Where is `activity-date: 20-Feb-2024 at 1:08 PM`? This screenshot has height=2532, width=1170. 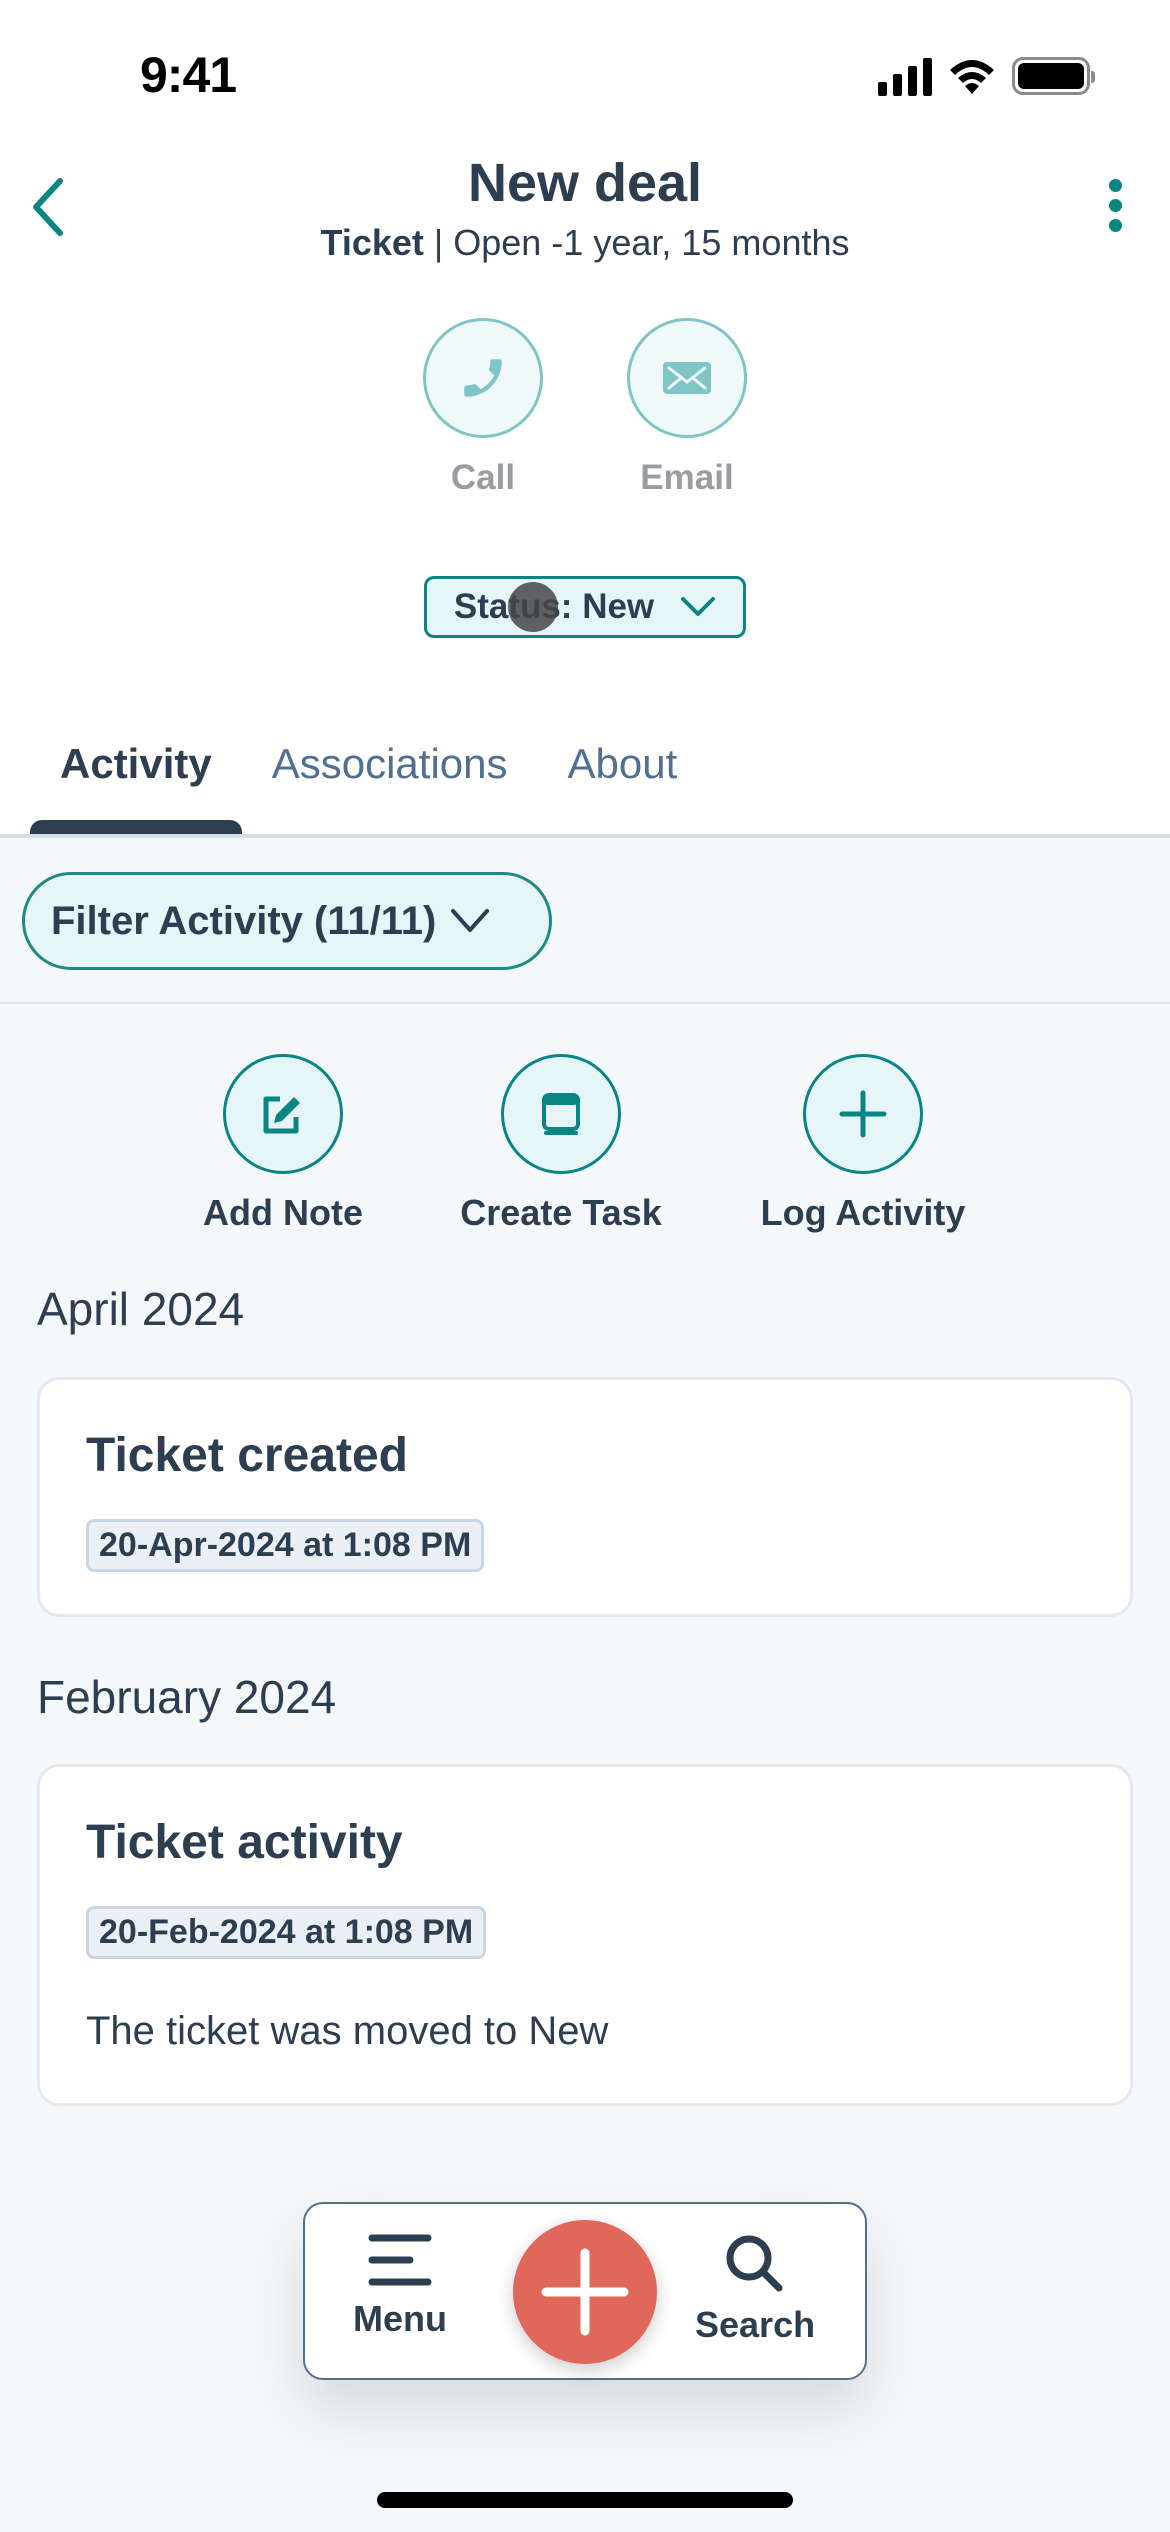 activity-date: 20-Feb-2024 at 1:08 PM is located at coordinates (286, 1932).